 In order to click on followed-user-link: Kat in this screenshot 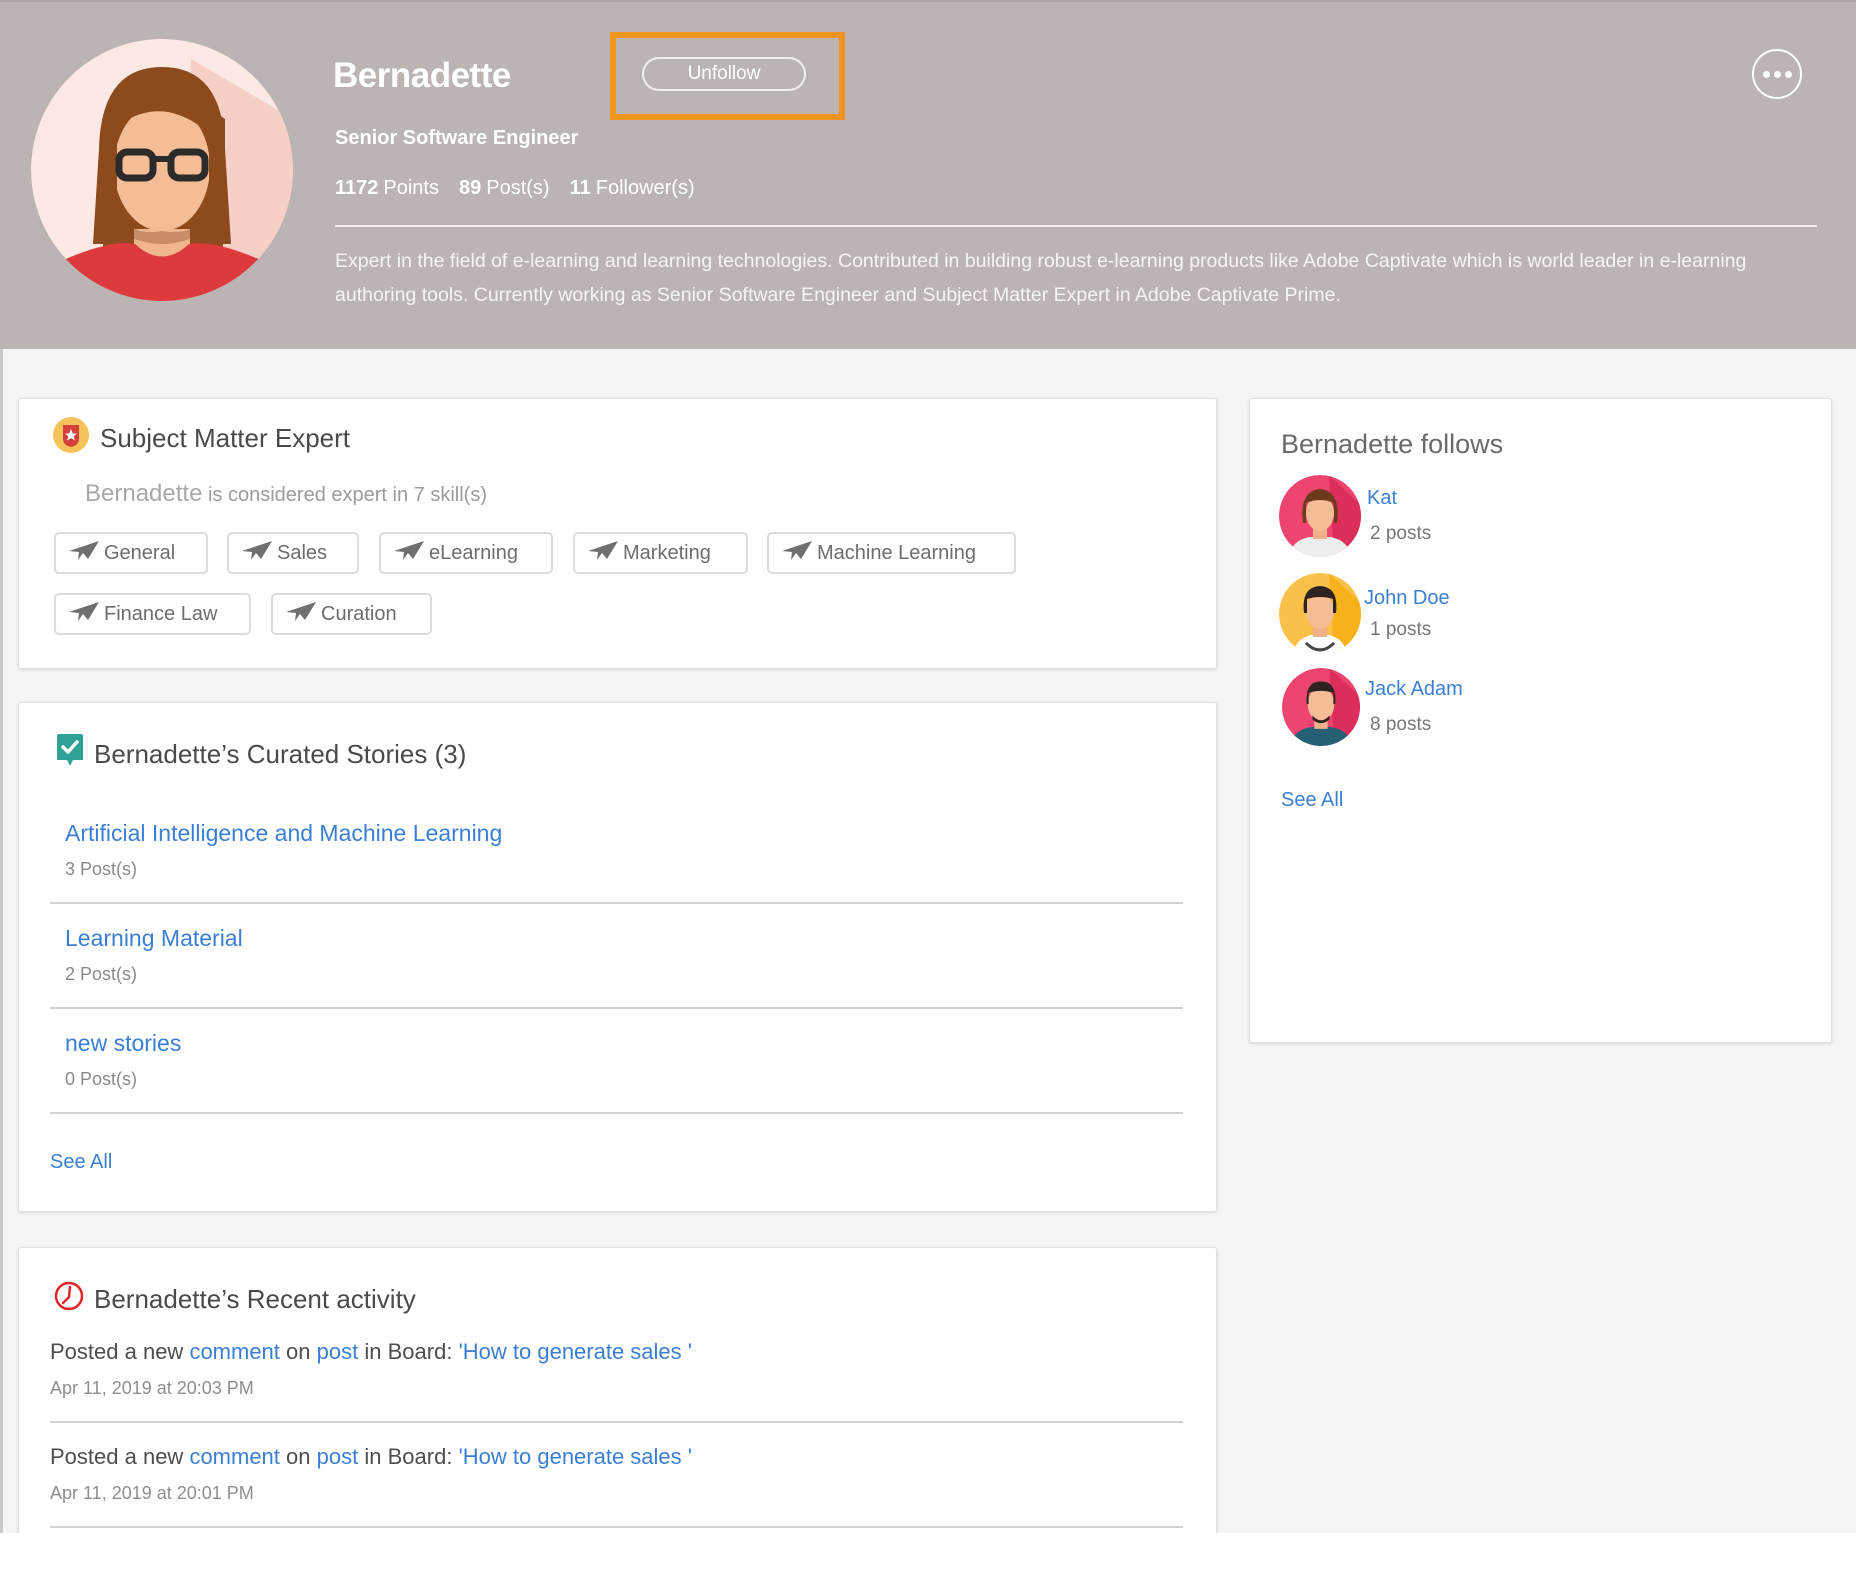, I will do `click(1382, 498)`.